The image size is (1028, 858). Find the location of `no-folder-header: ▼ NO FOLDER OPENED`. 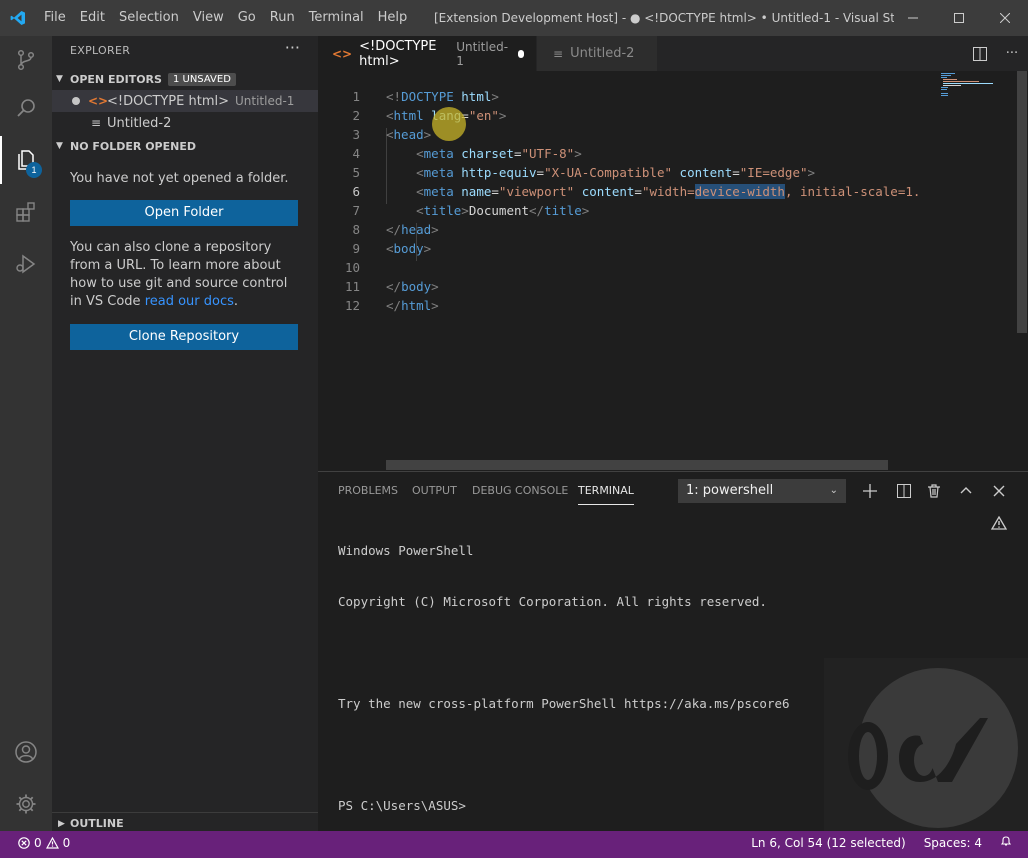

no-folder-header: ▼ NO FOLDER OPENED is located at coordinates (185, 146).